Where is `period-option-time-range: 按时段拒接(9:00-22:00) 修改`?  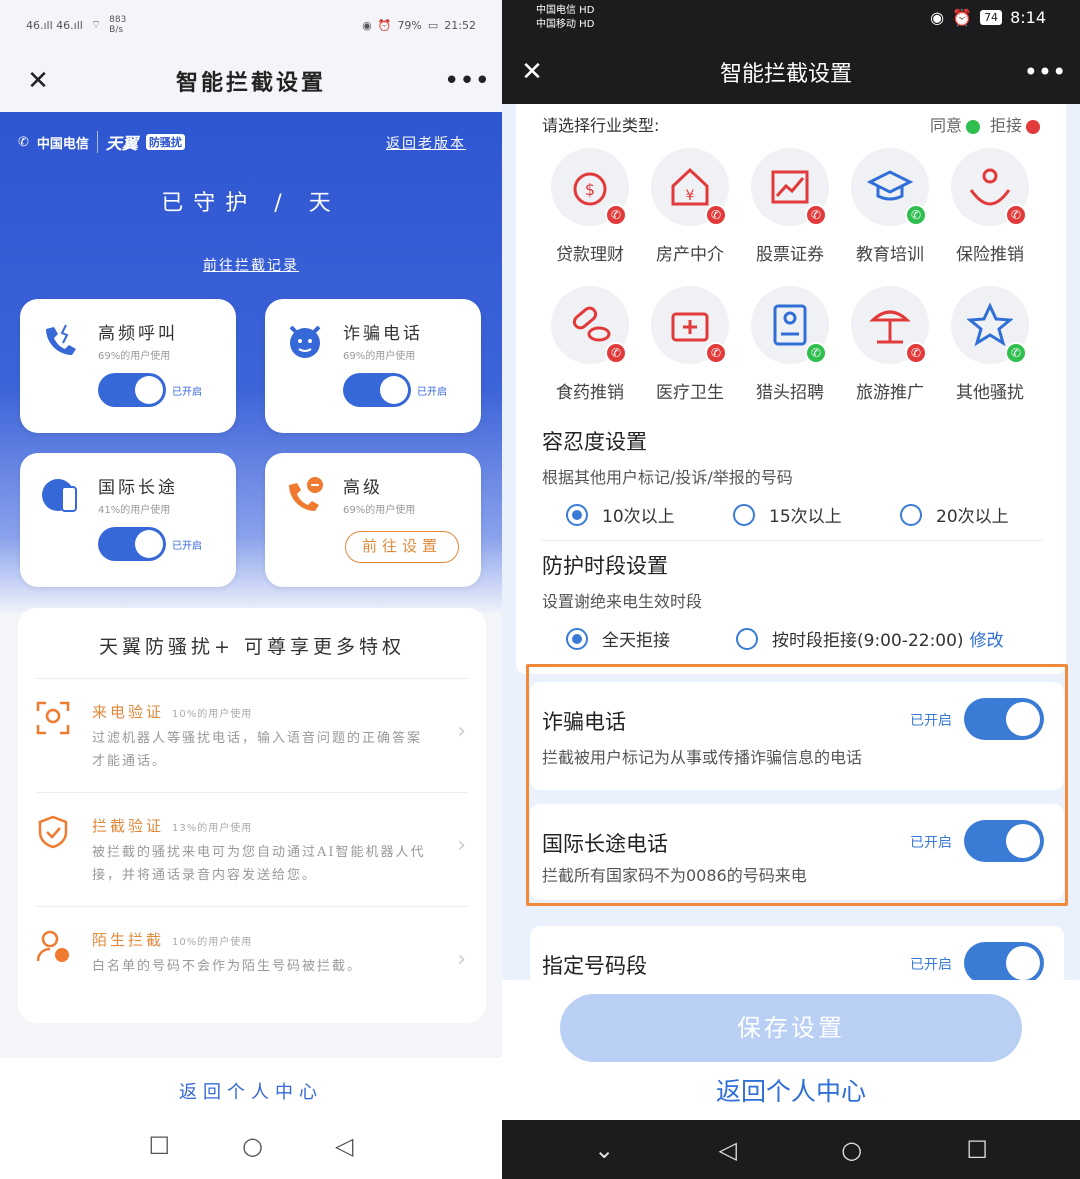
period-option-time-range: 按时段拒接(9:00-22:00) 修改 is located at coordinates (870, 638).